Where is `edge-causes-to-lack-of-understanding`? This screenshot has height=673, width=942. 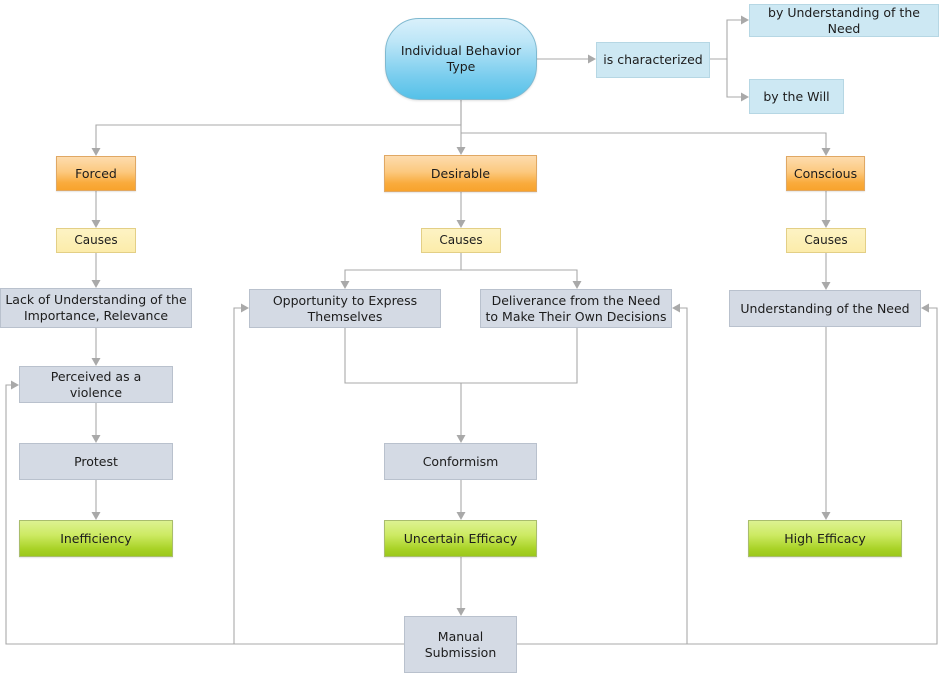
edge-causes-to-lack-of-understanding is located at coordinates (96, 270).